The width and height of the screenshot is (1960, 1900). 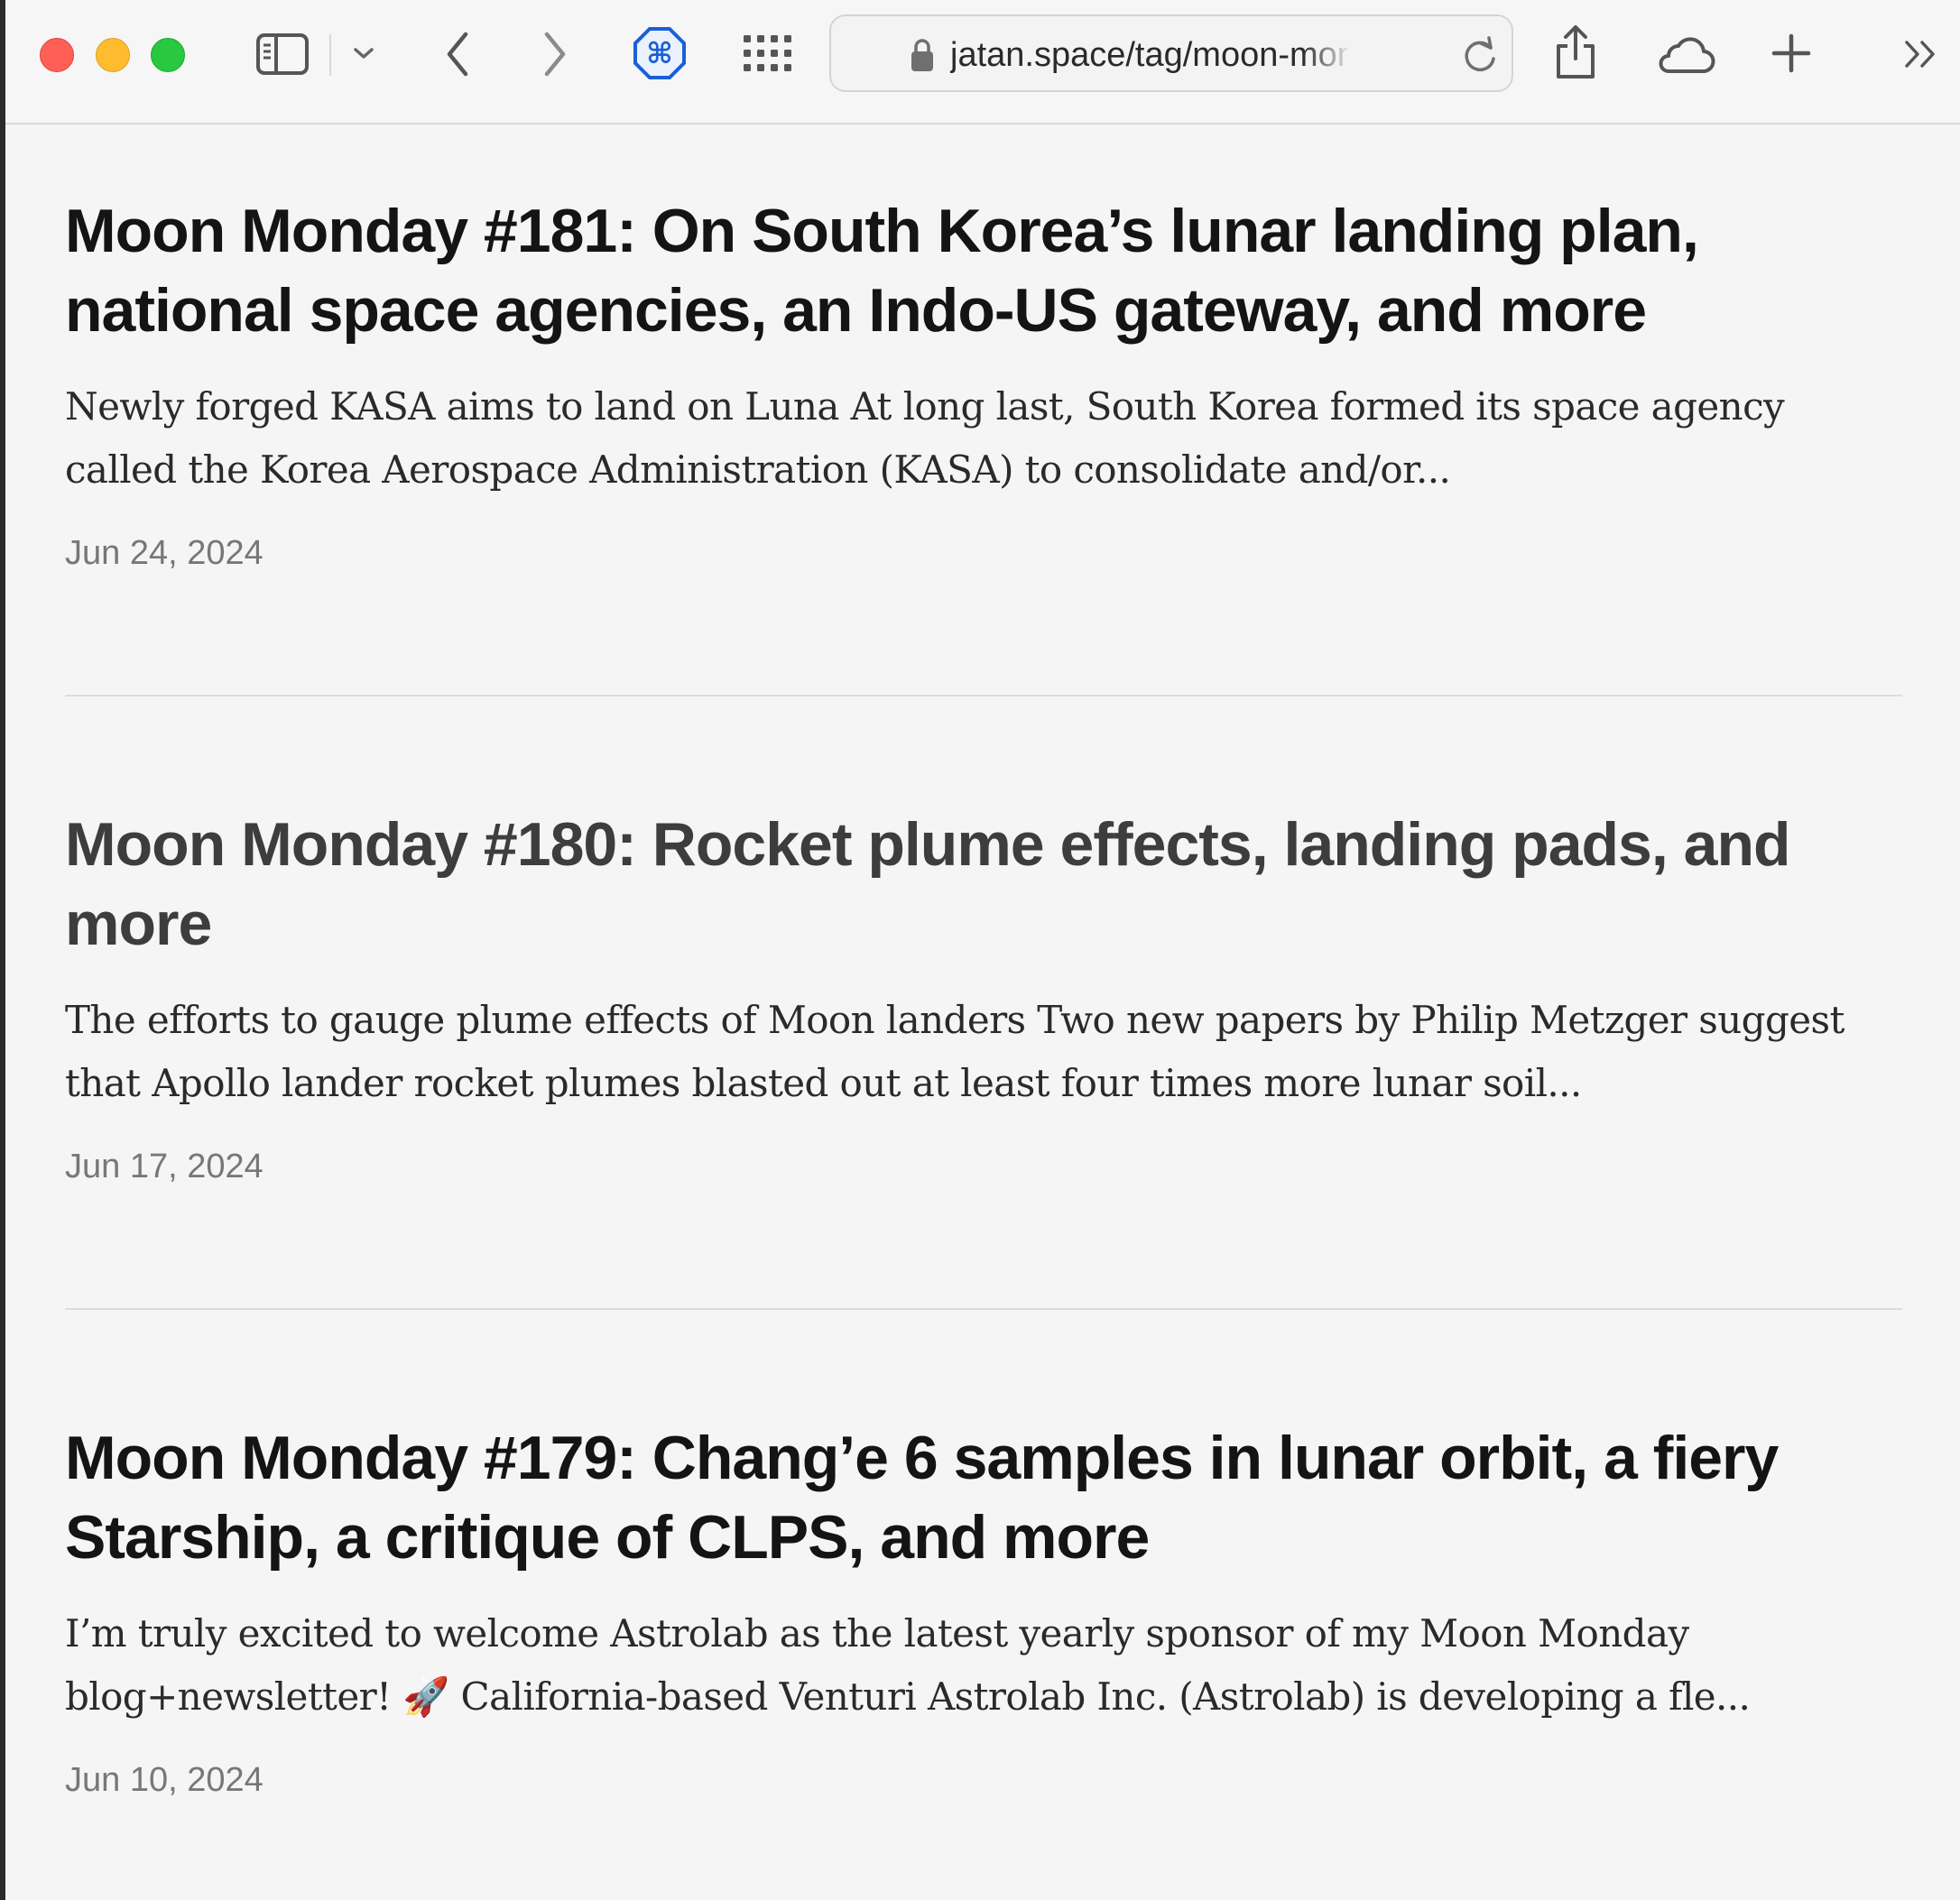 I want to click on minimize-window-button, so click(x=113, y=55).